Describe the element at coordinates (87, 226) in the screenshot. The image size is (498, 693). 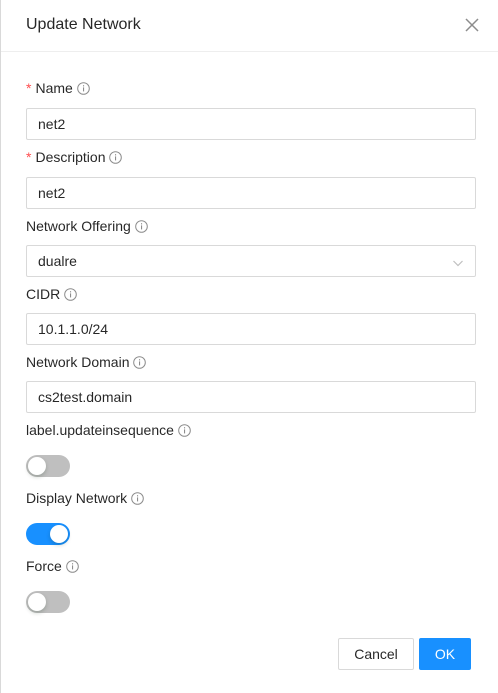
I see `network-offering-label: Network Offering` at that location.